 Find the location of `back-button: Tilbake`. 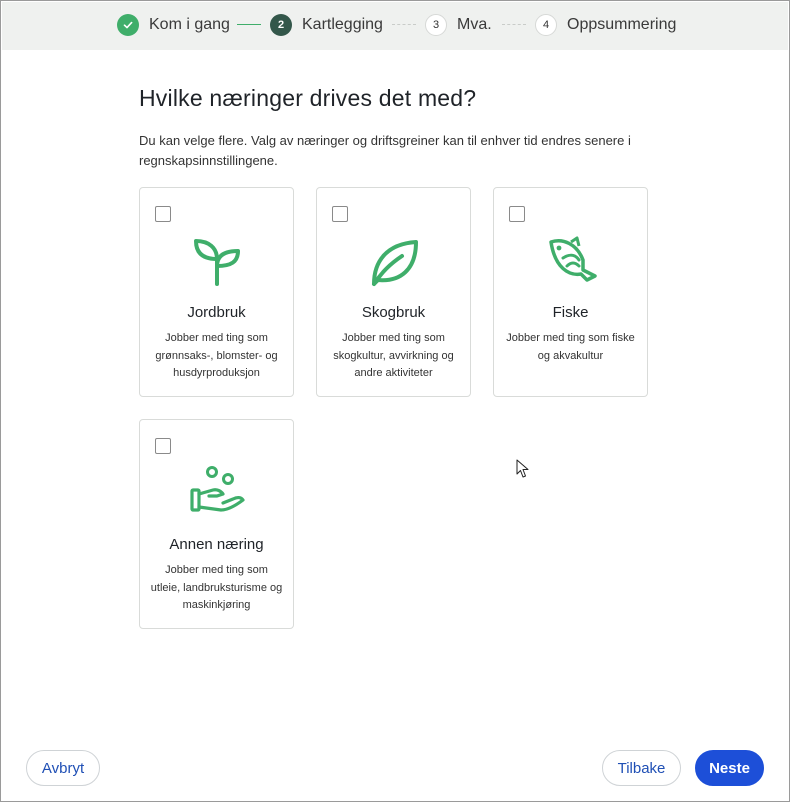

back-button: Tilbake is located at coordinates (641, 768).